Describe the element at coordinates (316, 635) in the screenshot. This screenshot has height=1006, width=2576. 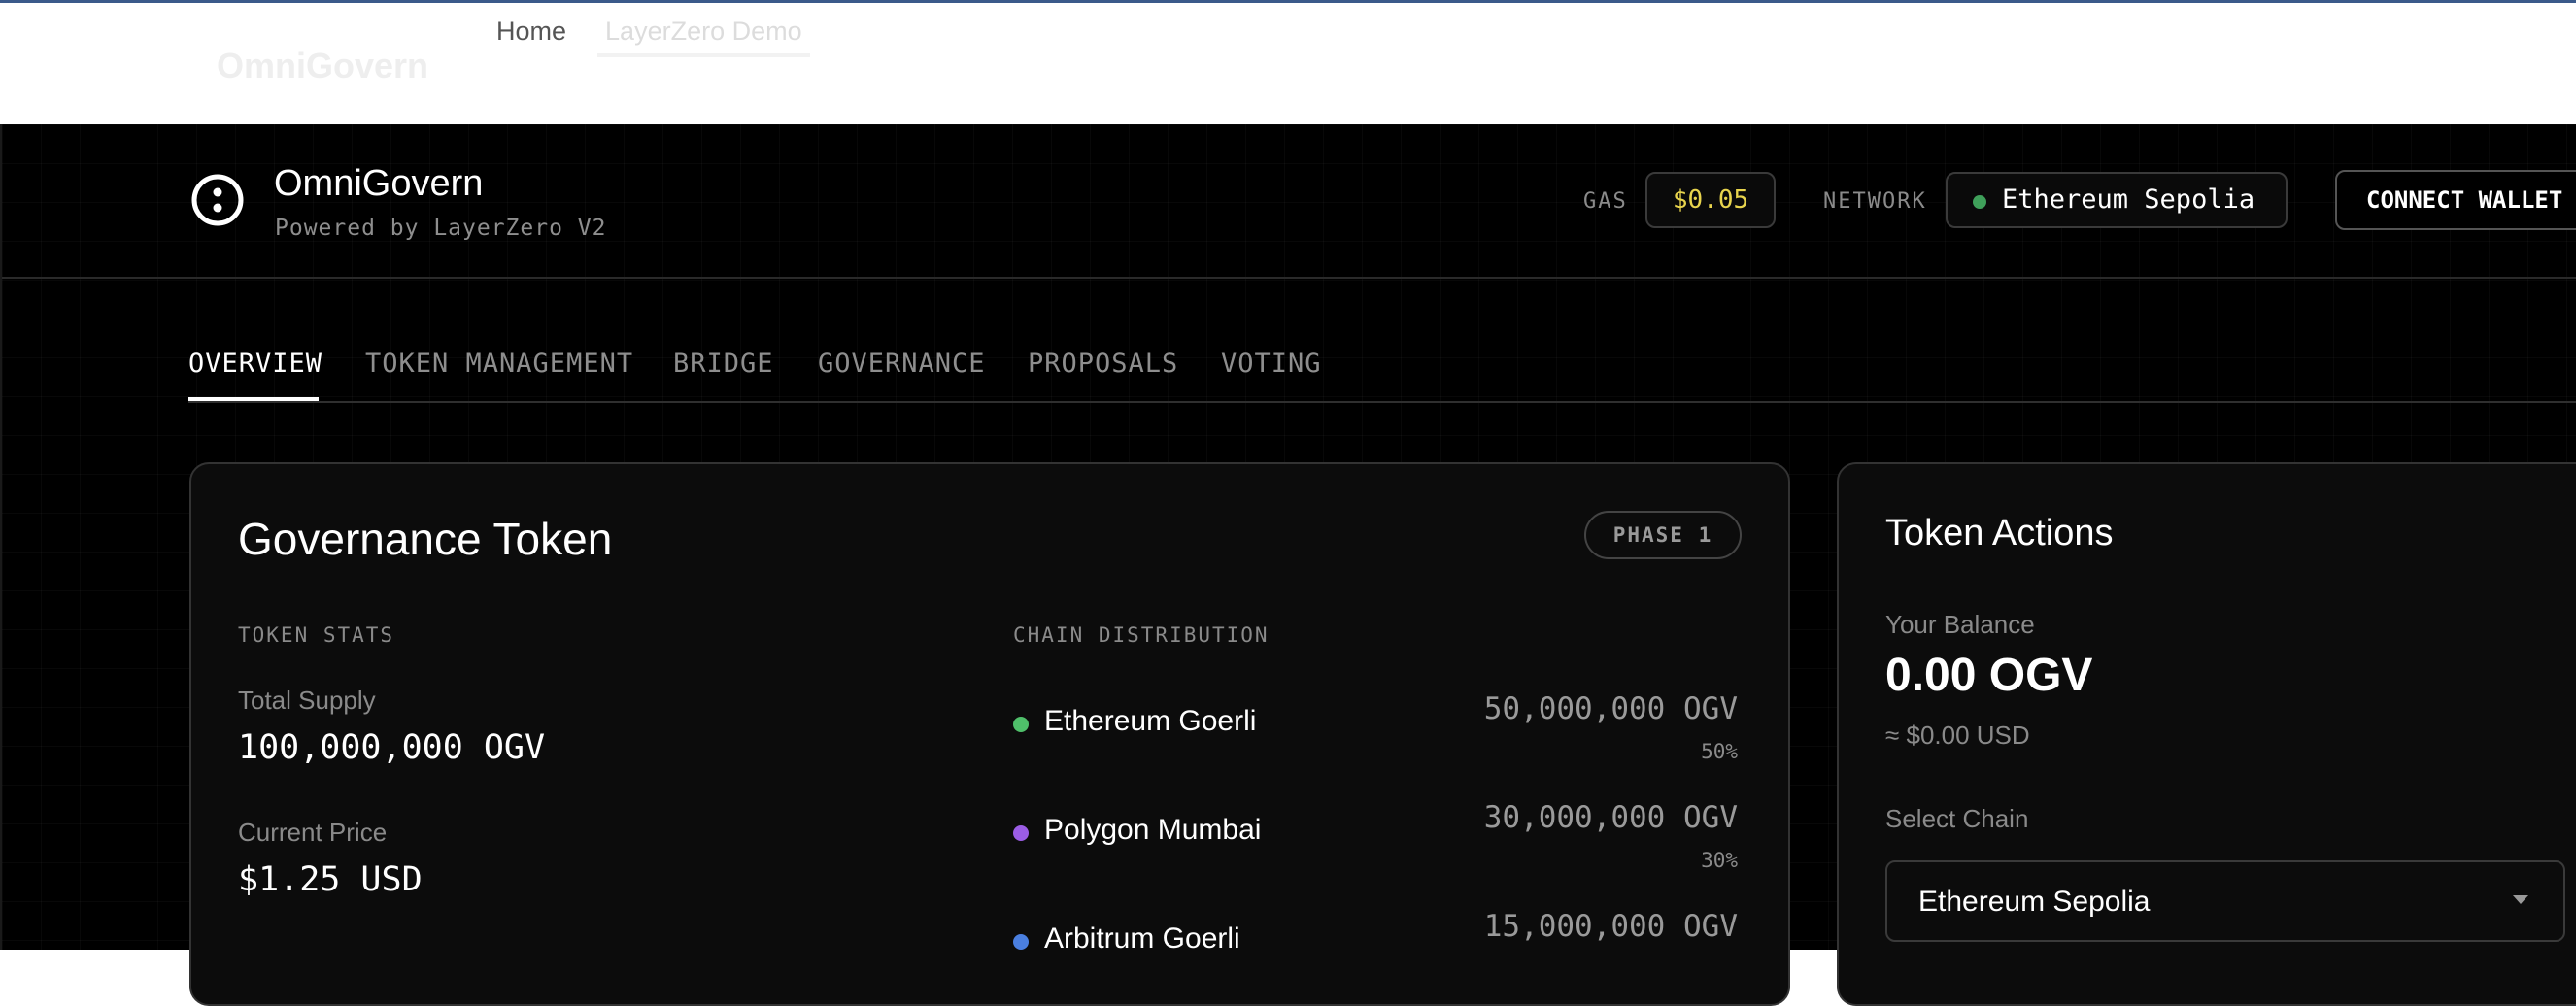
I see `token-stats-heading: TOKEN STATS` at that location.